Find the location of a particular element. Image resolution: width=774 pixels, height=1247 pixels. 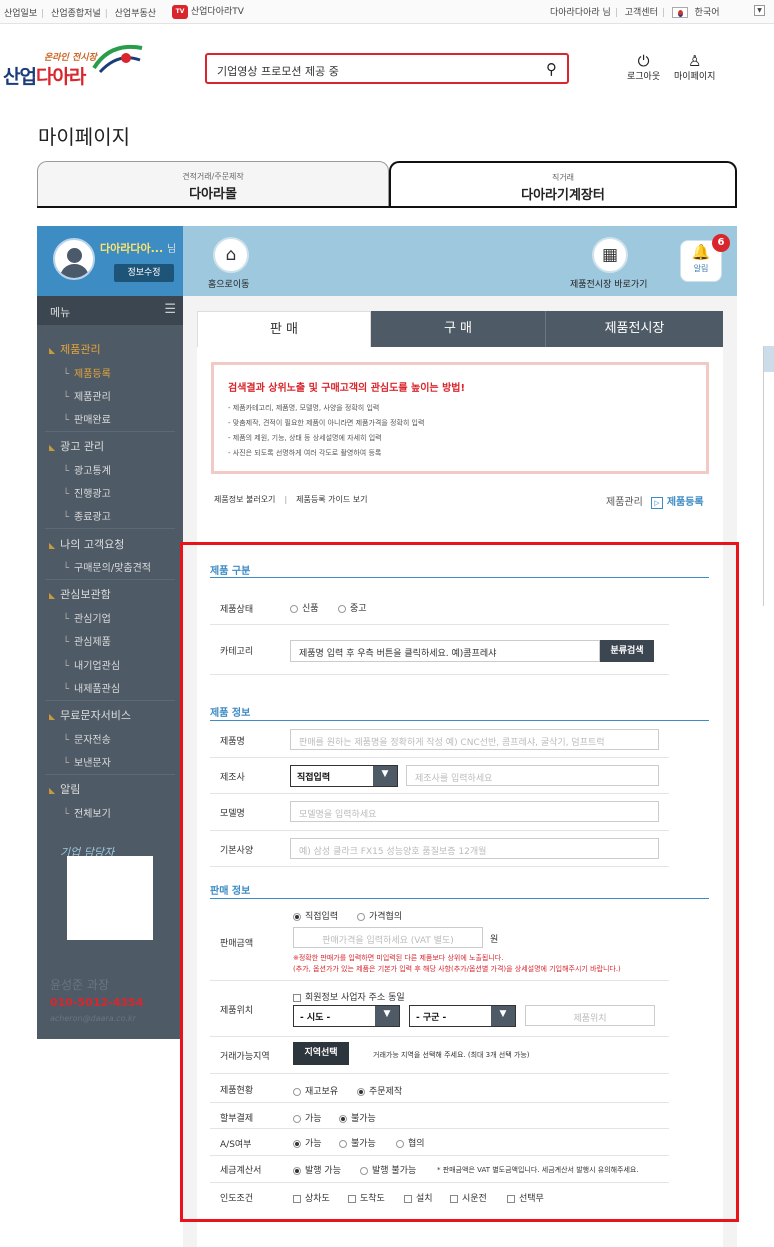

user-greeting: 다아라다아라 님 is located at coordinates (580, 13).